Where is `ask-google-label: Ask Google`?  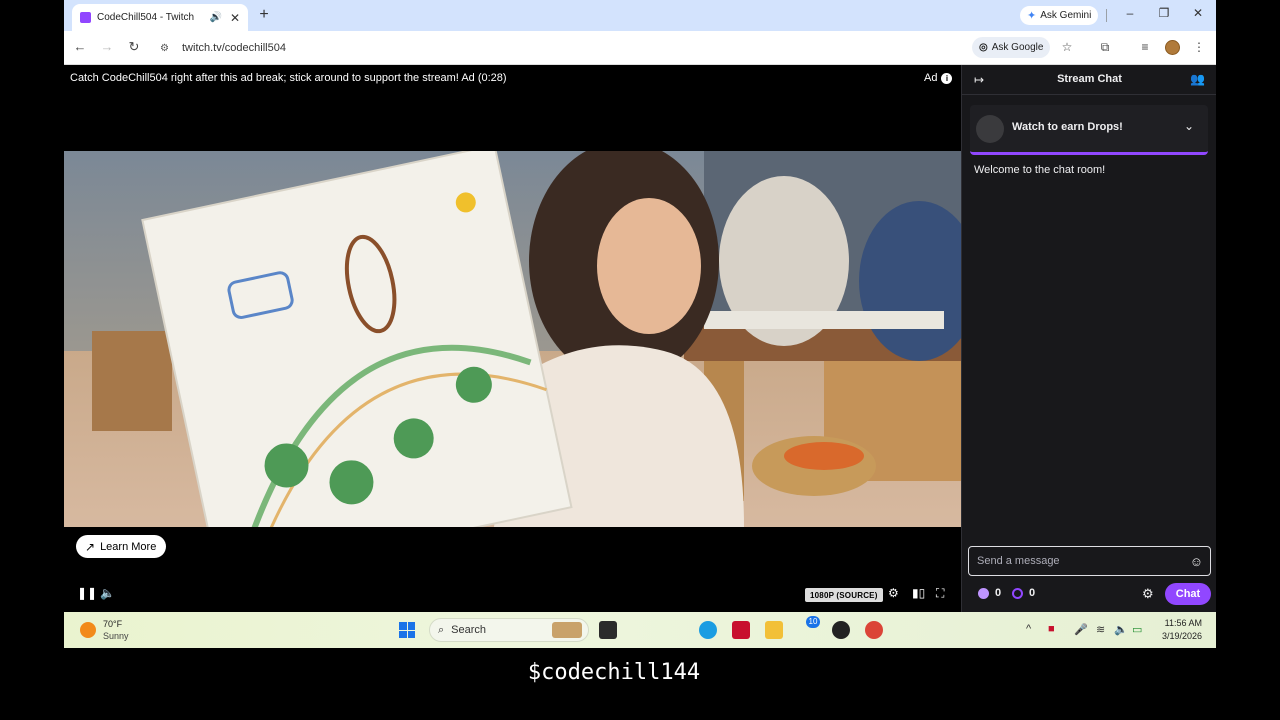 ask-google-label: Ask Google is located at coordinates (1017, 47).